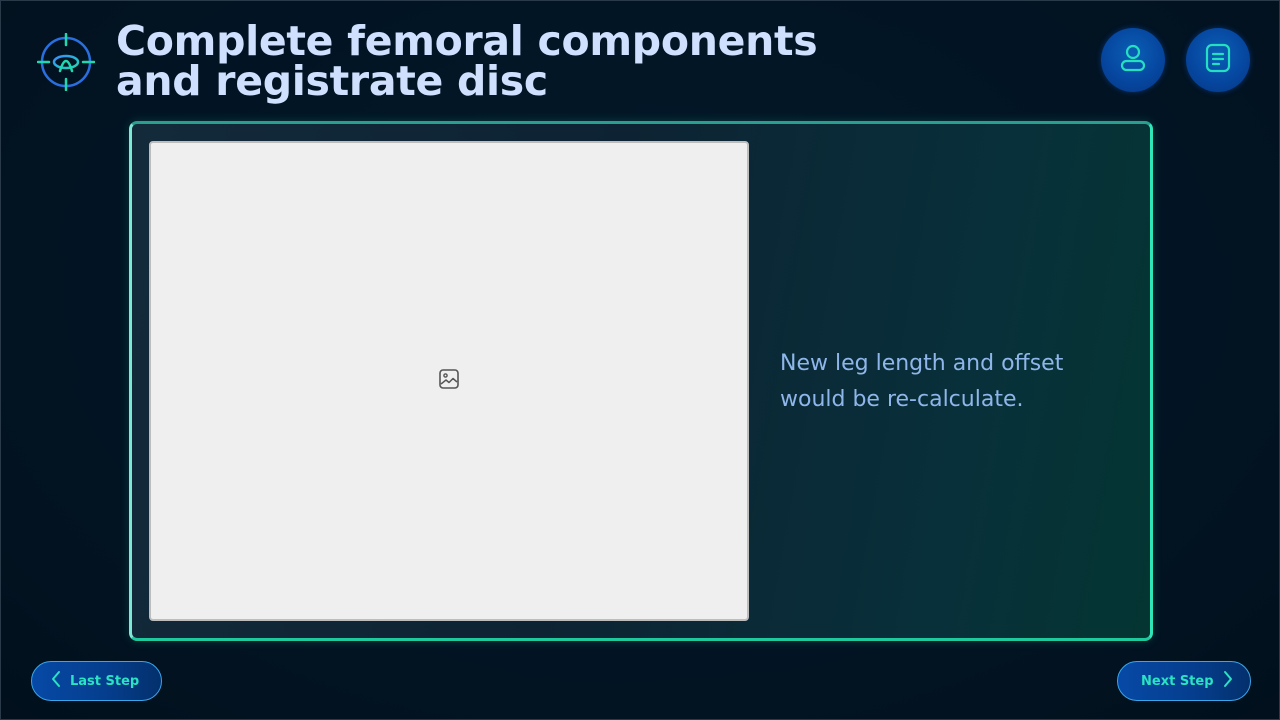 The height and width of the screenshot is (720, 1280). I want to click on description-line-2: would be re-calculate., so click(902, 399).